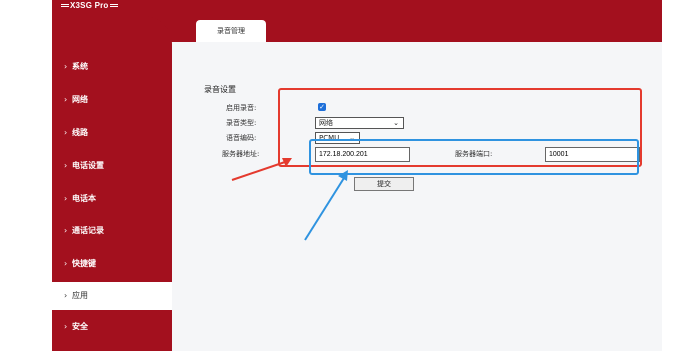  What do you see at coordinates (258, 171) in the screenshot?
I see `red-arrow-line` at bounding box center [258, 171].